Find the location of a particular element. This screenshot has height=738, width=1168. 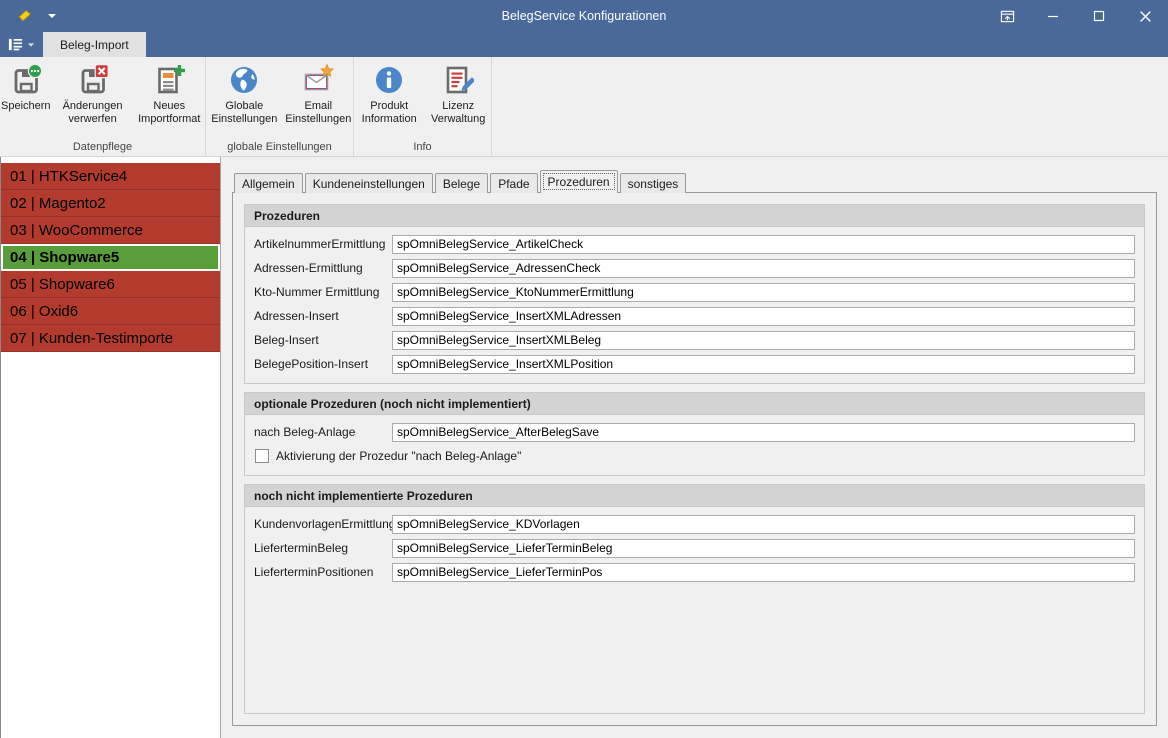

discard-changes-button-label: Änderungen verwerfen is located at coordinates (92, 112).